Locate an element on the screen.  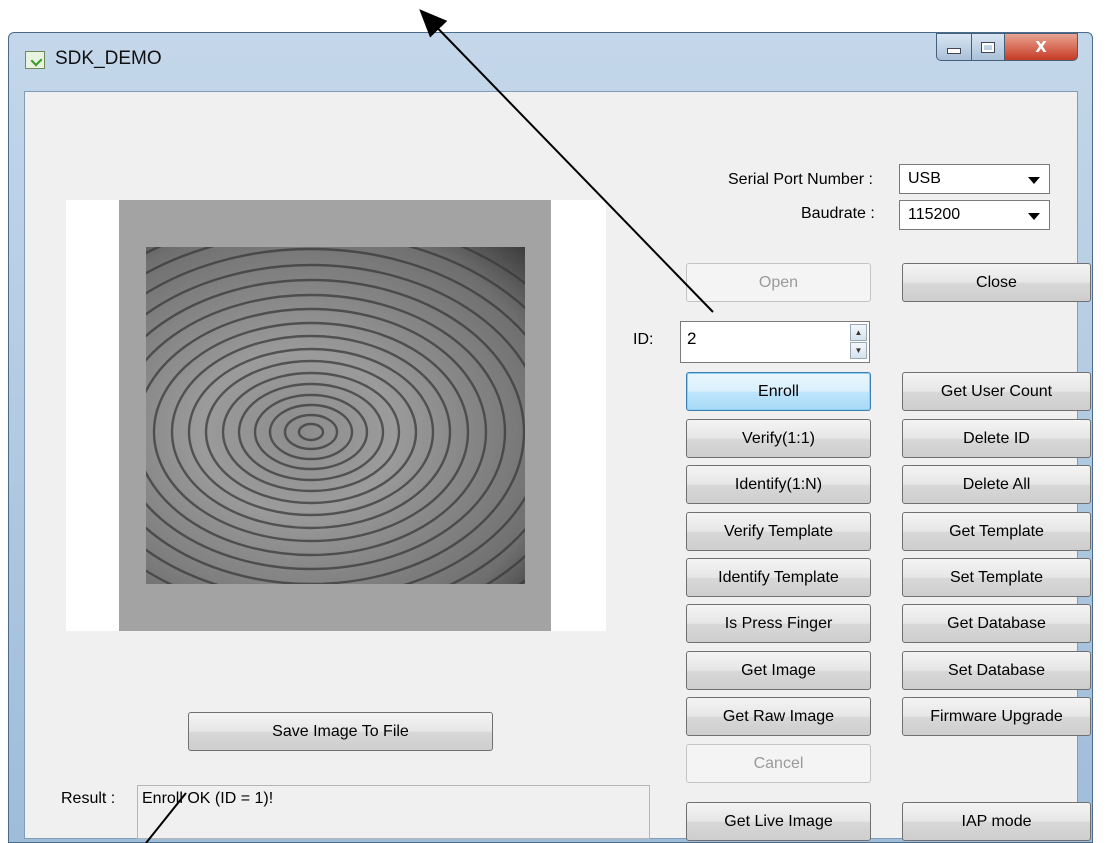
is-press-finger-button: Is Press Finger is located at coordinates (778, 623).